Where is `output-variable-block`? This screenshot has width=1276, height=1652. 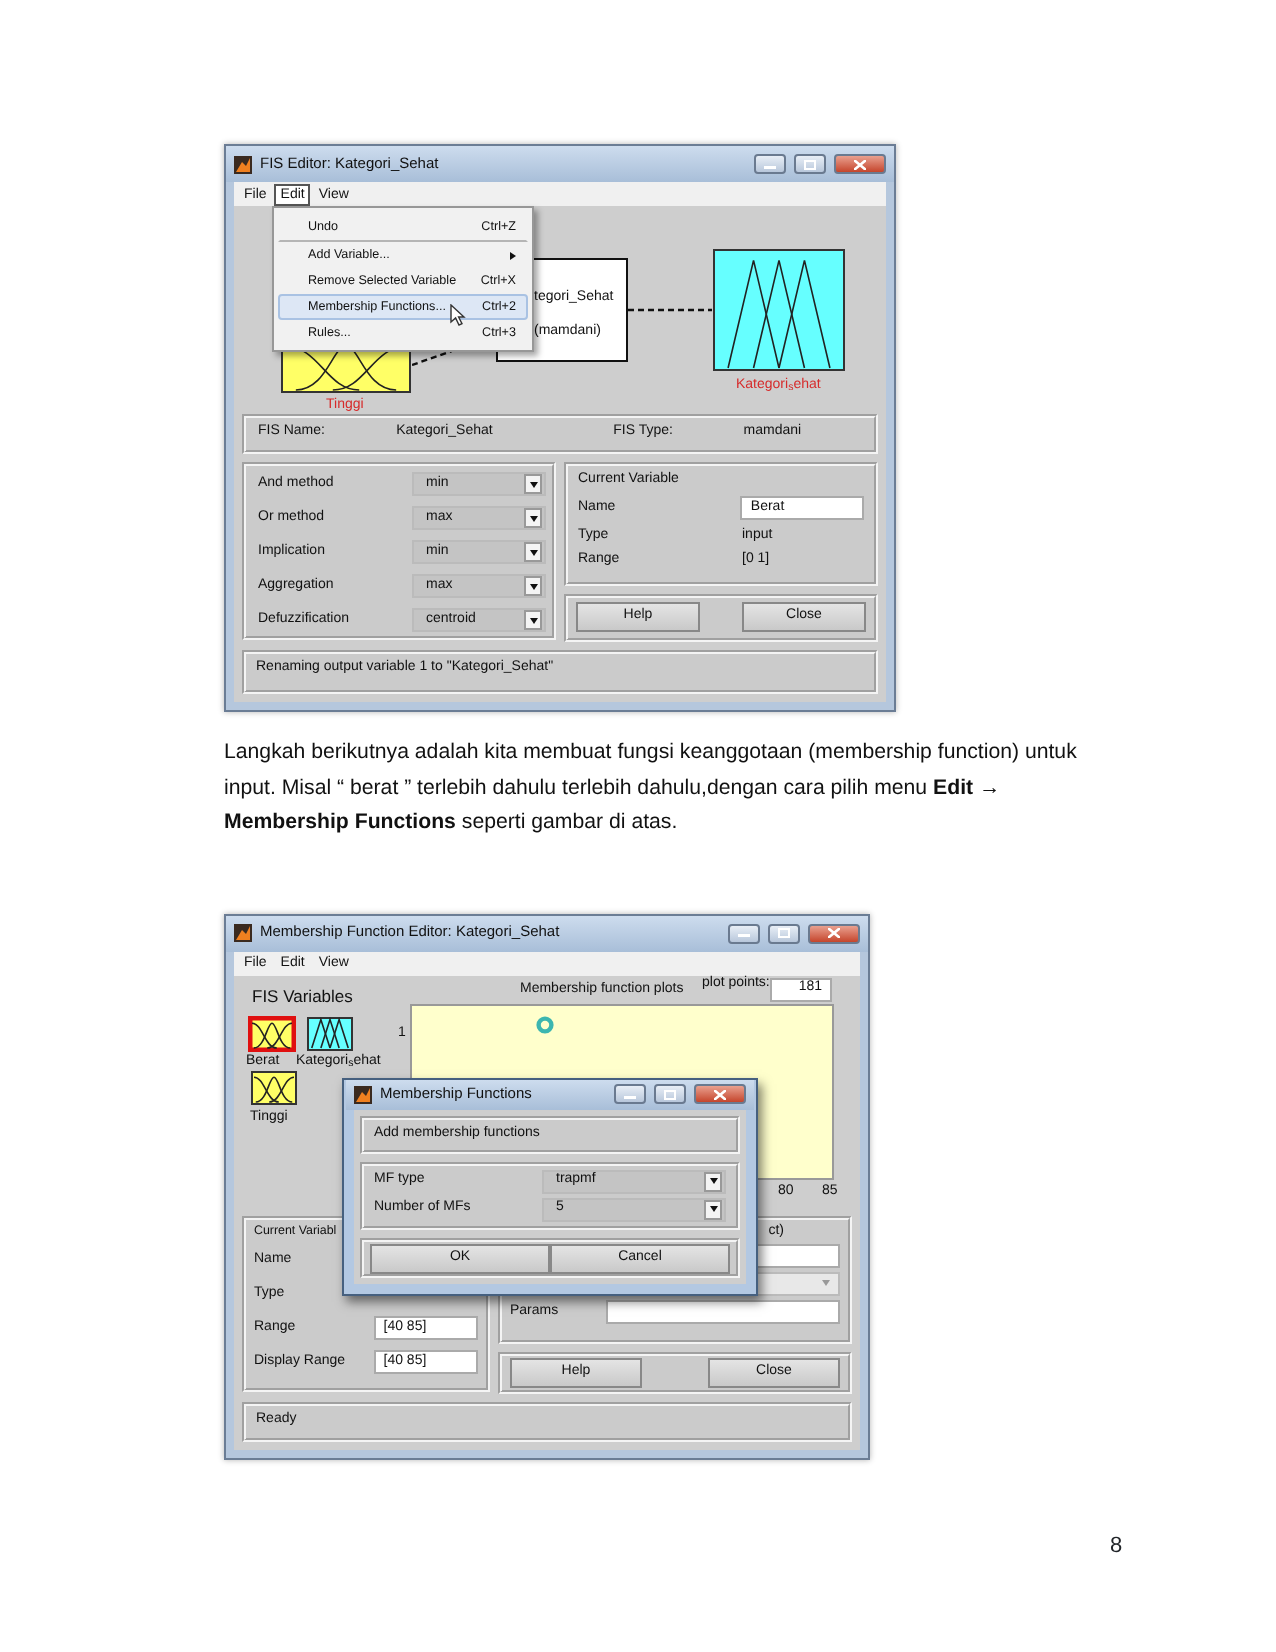 output-variable-block is located at coordinates (779, 310).